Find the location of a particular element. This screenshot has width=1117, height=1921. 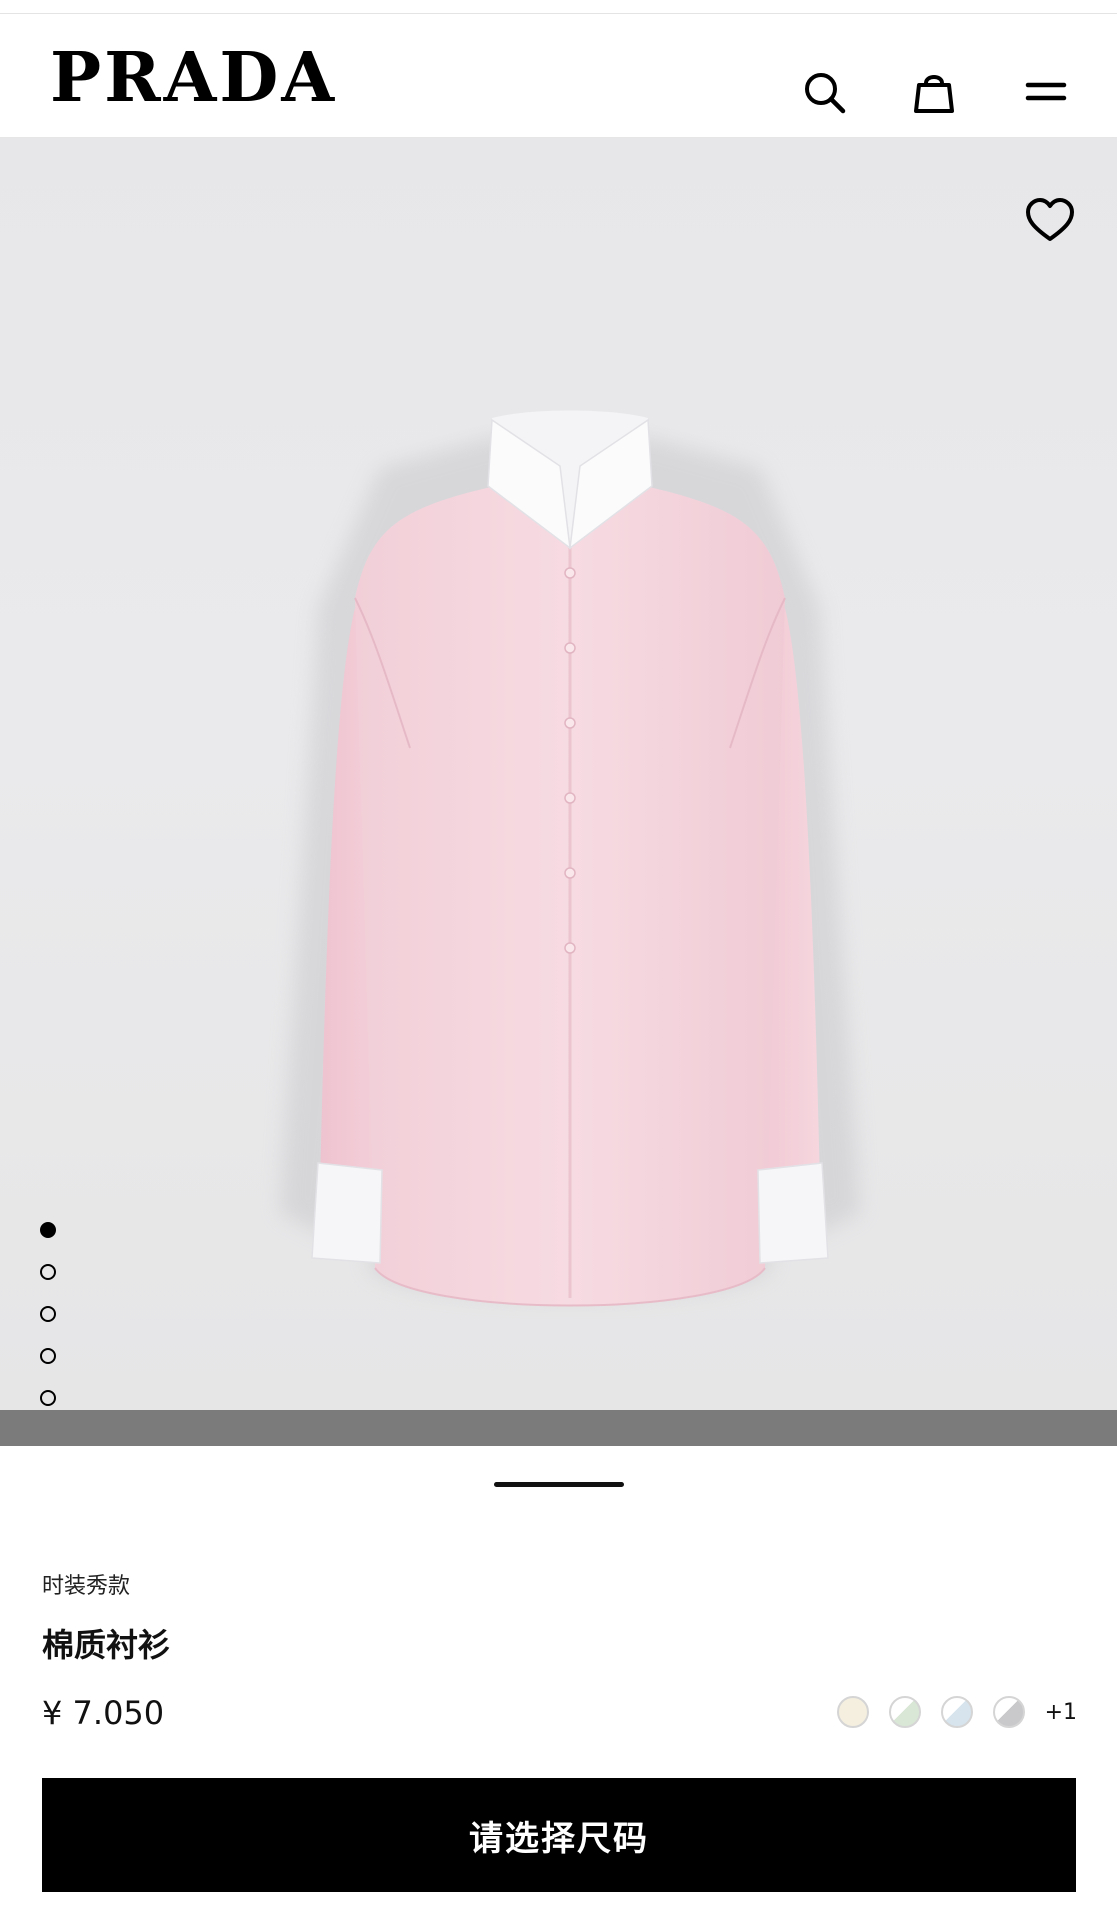

heart-icon is located at coordinates (1050, 219).